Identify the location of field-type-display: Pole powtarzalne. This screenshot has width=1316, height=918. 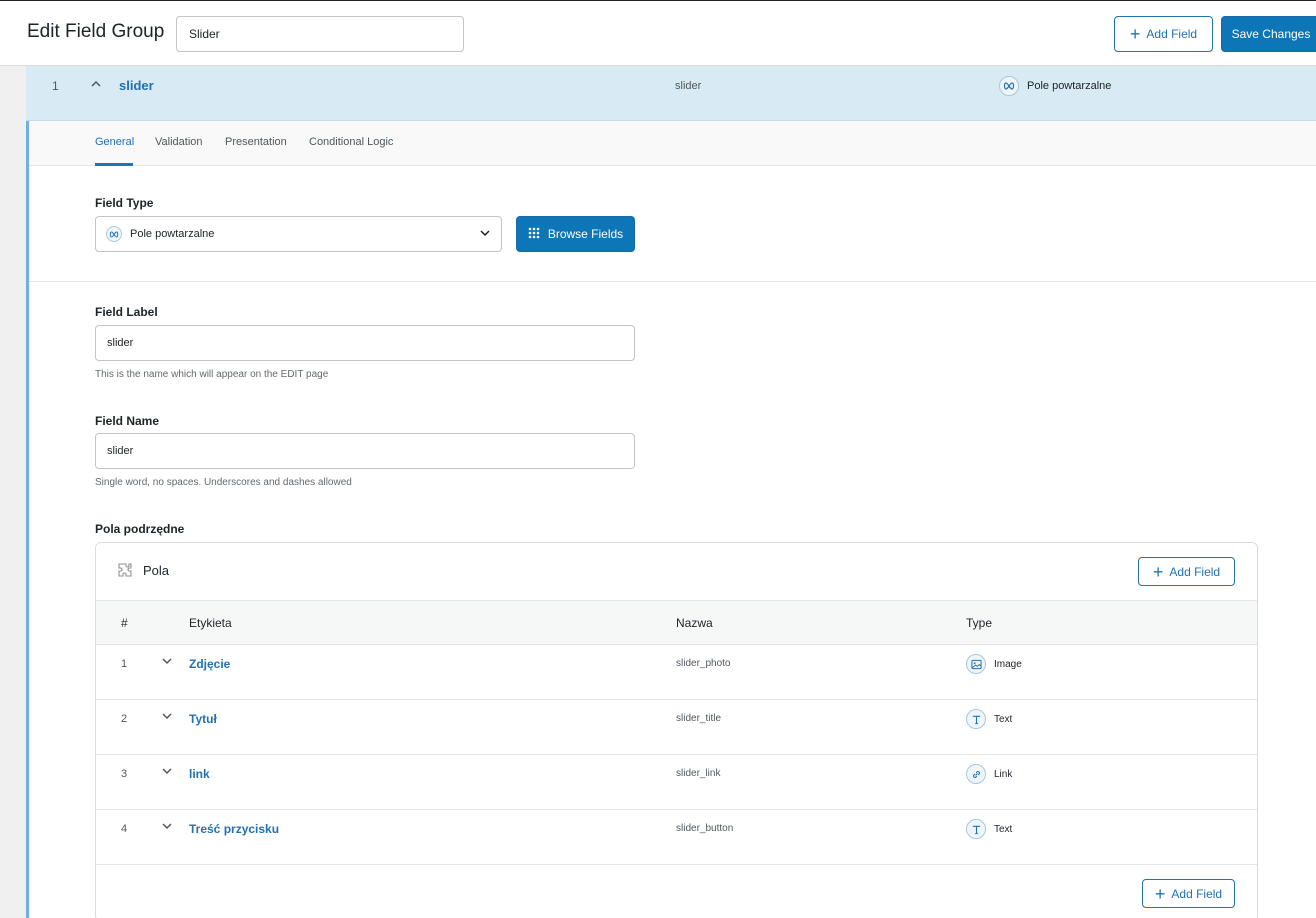
(1055, 86).